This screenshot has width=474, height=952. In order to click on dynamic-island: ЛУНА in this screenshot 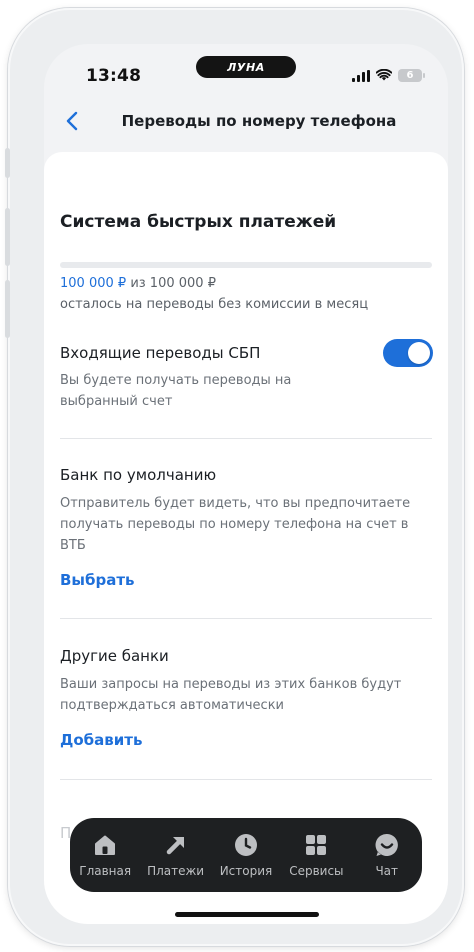, I will do `click(246, 67)`.